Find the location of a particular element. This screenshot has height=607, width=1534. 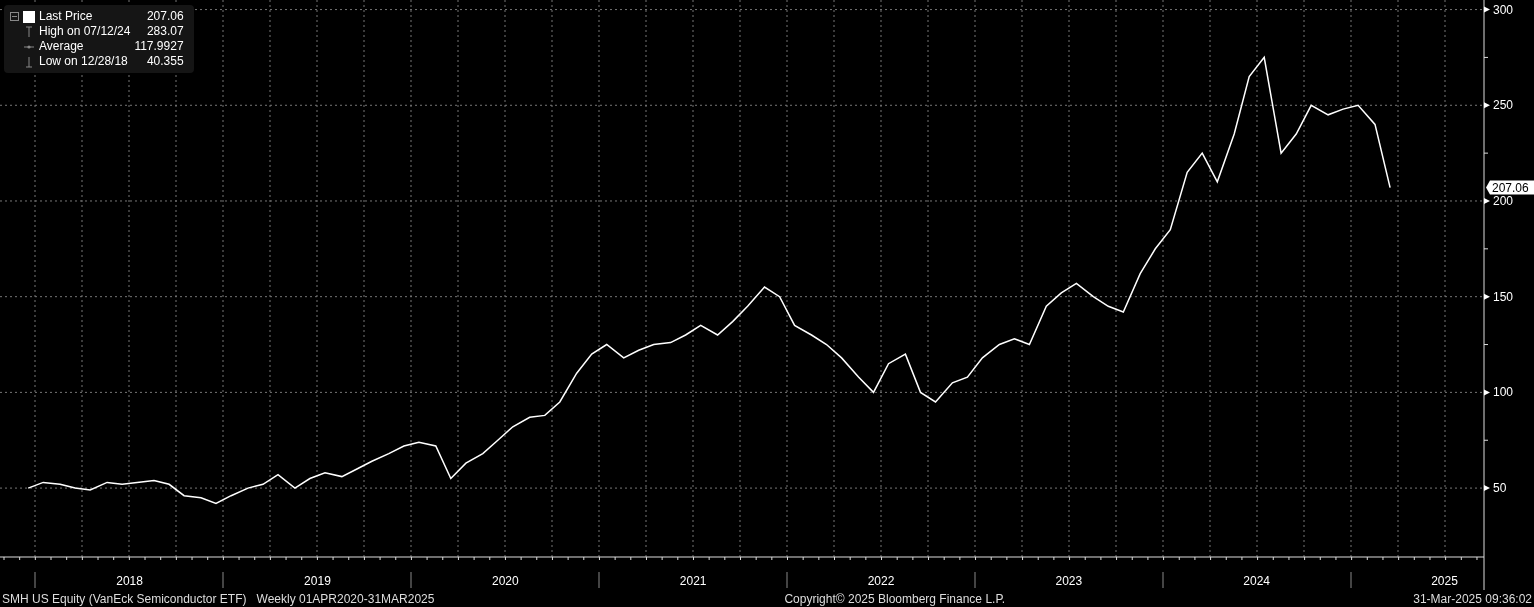

x-axis-label: 2025 is located at coordinates (1444, 581).